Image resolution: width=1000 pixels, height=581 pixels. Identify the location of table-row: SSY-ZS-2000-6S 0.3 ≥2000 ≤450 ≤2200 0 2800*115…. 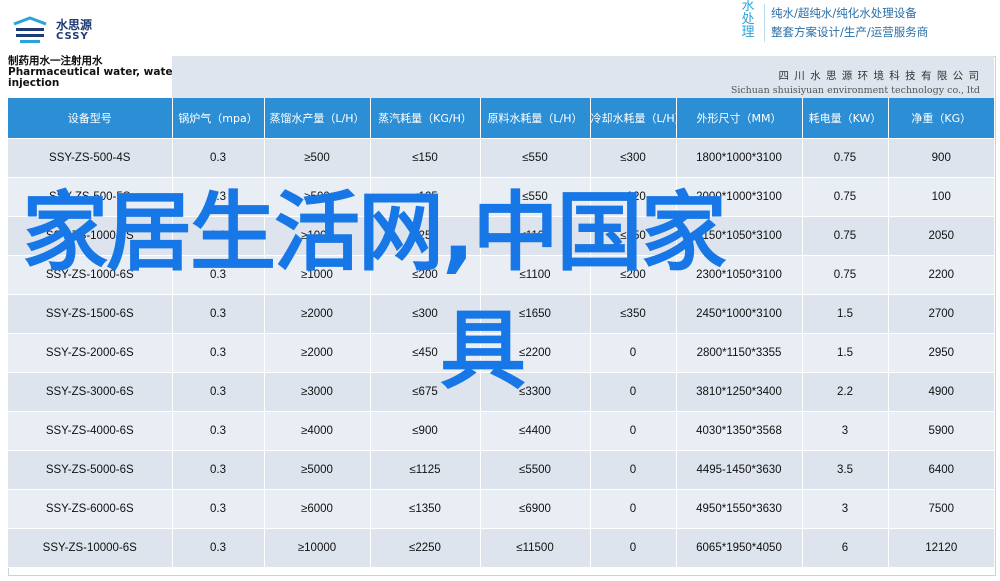
(501, 353).